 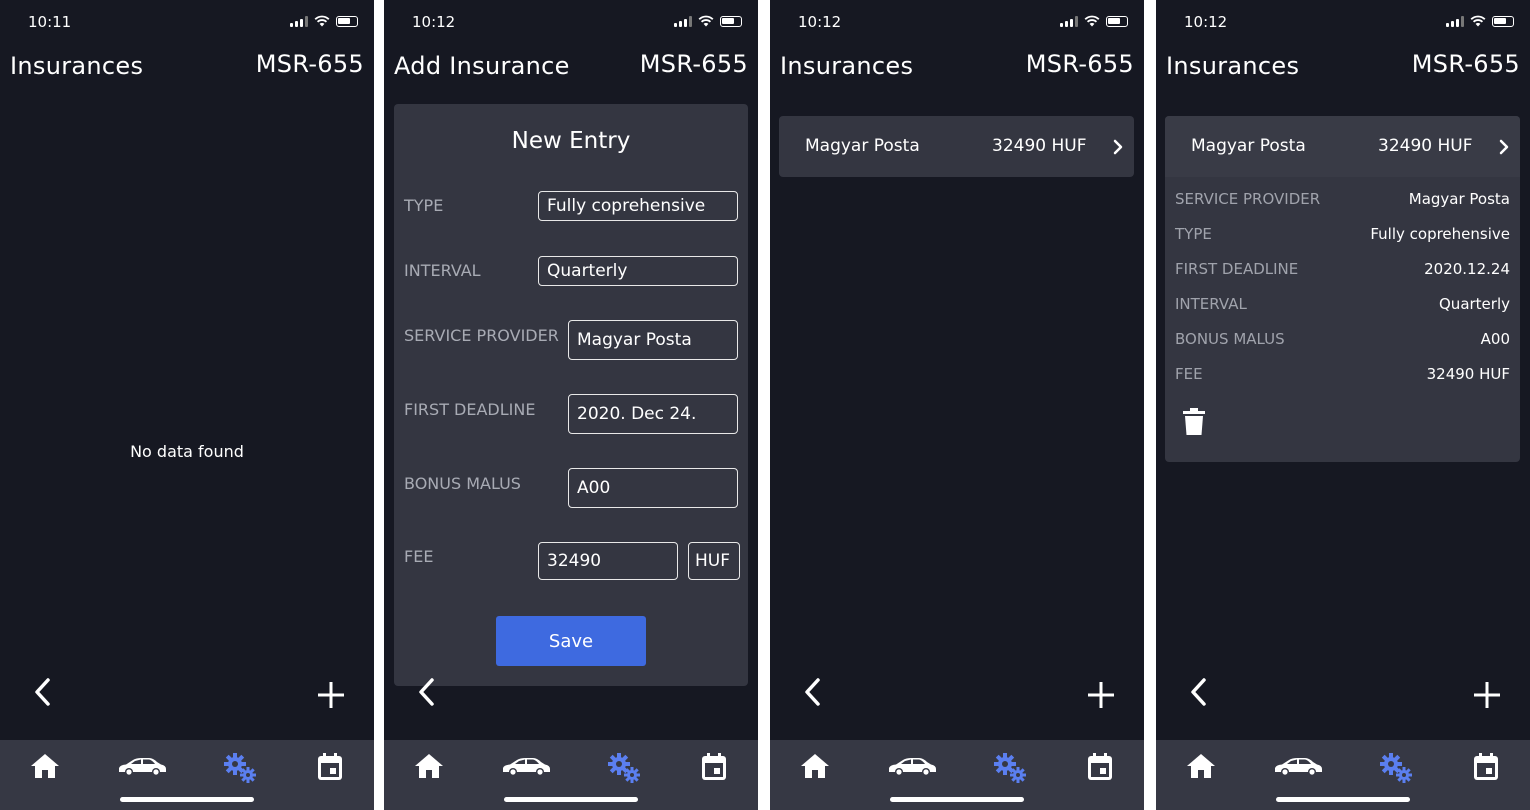 I want to click on detail-value: A00, so click(x=1495, y=339).